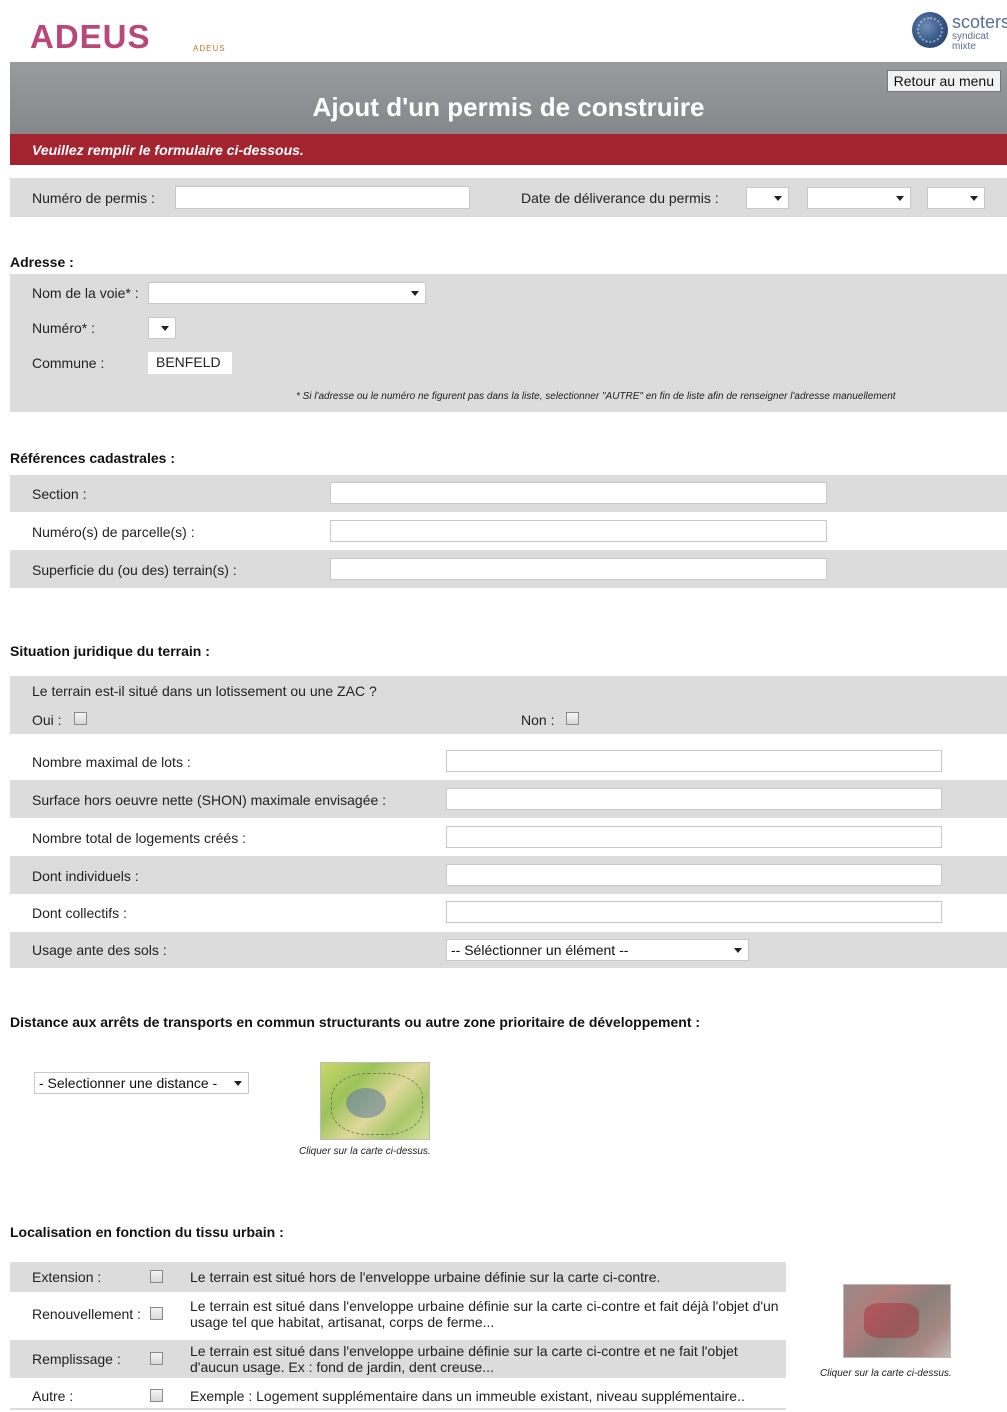 Image resolution: width=1007 pixels, height=1412 pixels. What do you see at coordinates (578, 531) in the screenshot?
I see `parcels-input` at bounding box center [578, 531].